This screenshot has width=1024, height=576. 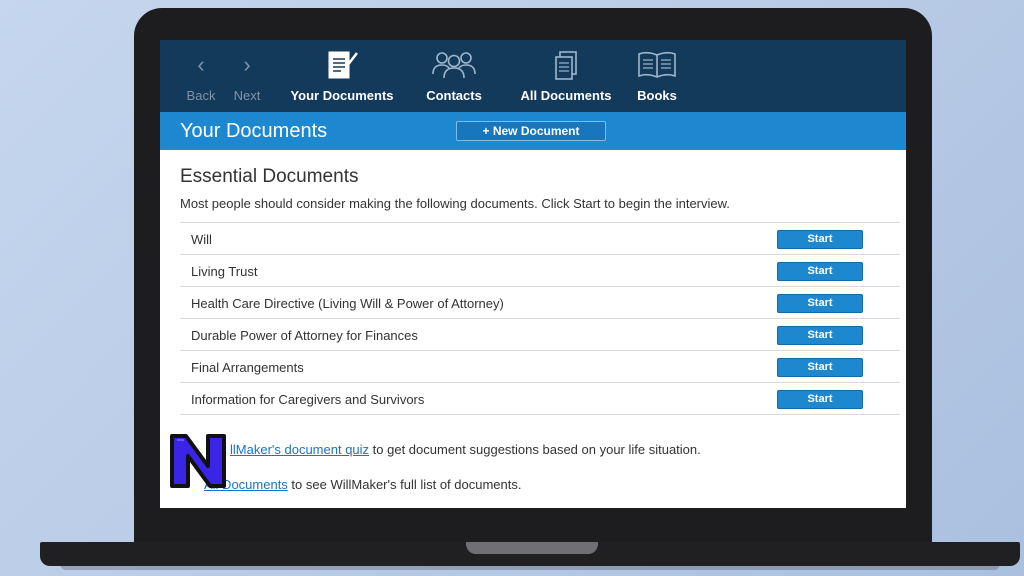 What do you see at coordinates (566, 67) in the screenshot?
I see `documents-stack-icon` at bounding box center [566, 67].